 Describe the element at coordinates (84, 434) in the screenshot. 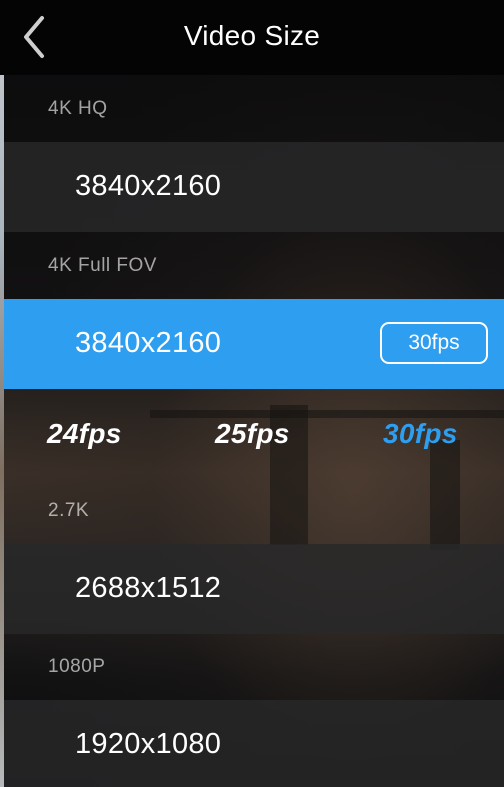

I see `fps-option-24: 24fps` at that location.